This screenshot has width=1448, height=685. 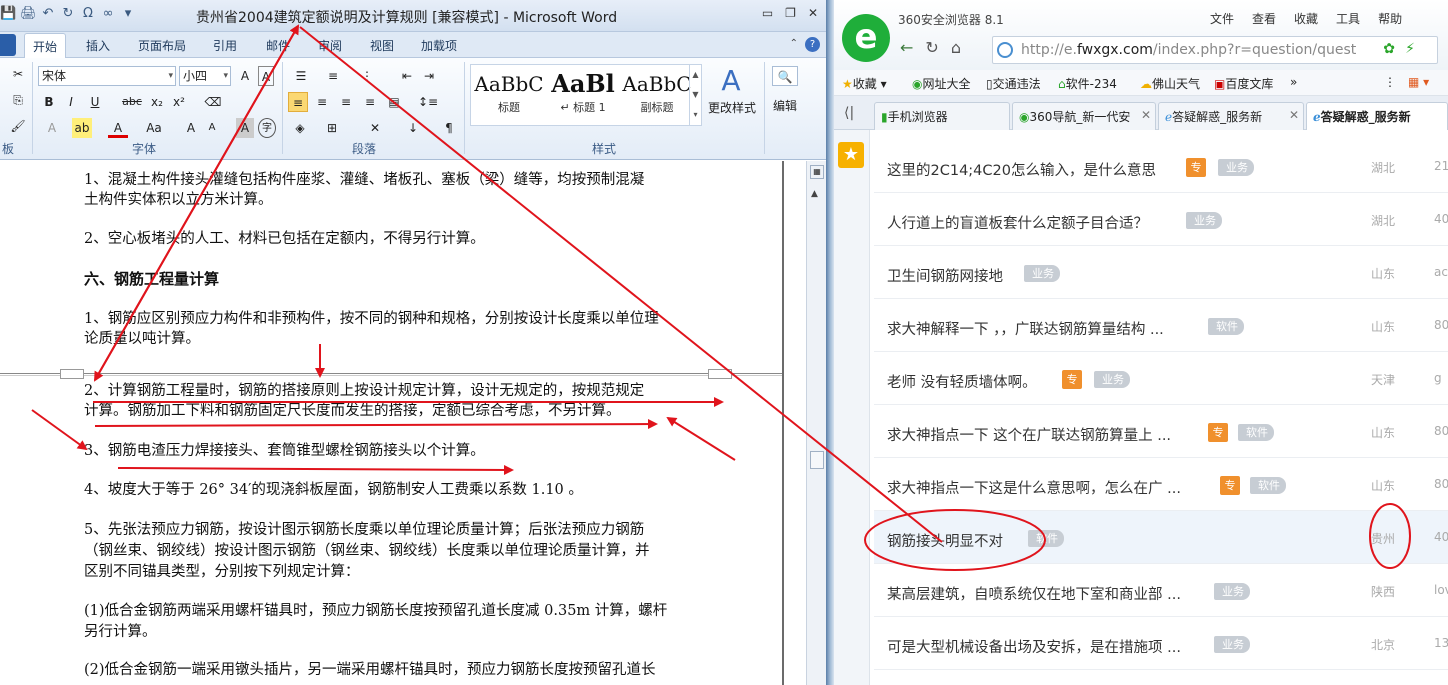 What do you see at coordinates (108, 13) in the screenshot?
I see `equation-icon: ∞` at bounding box center [108, 13].